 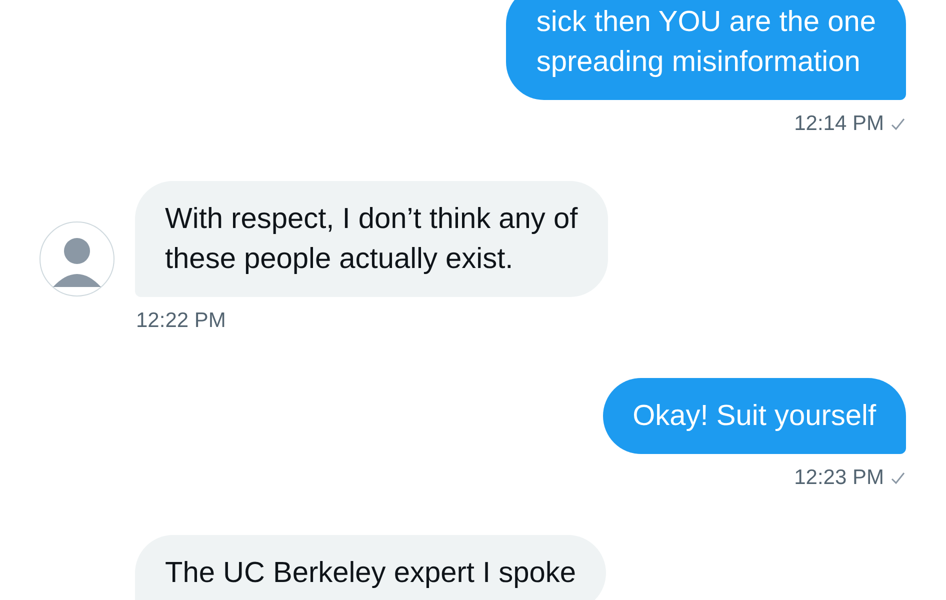 I want to click on message-bubble: Okay! Suit yourself, so click(x=754, y=416).